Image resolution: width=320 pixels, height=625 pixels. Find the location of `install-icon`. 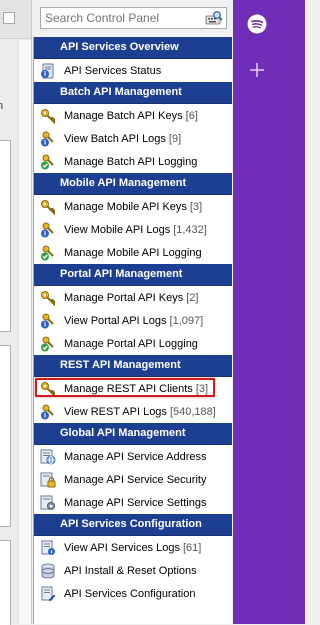

install-icon is located at coordinates (48, 570).